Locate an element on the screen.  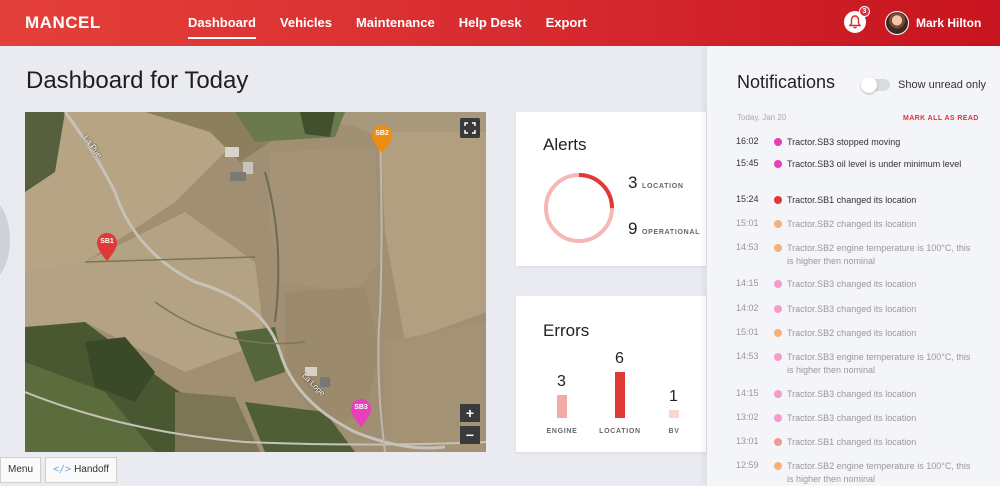
code-icon: </> is located at coordinates (62, 469).